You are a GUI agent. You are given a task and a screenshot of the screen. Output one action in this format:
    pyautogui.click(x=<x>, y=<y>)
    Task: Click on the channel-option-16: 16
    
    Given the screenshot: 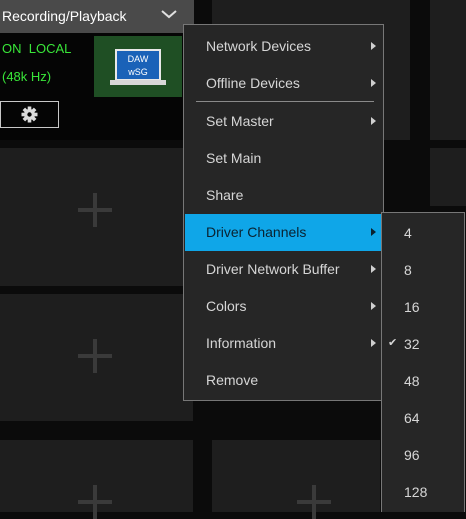 What is the action you would take?
    pyautogui.click(x=424, y=306)
    